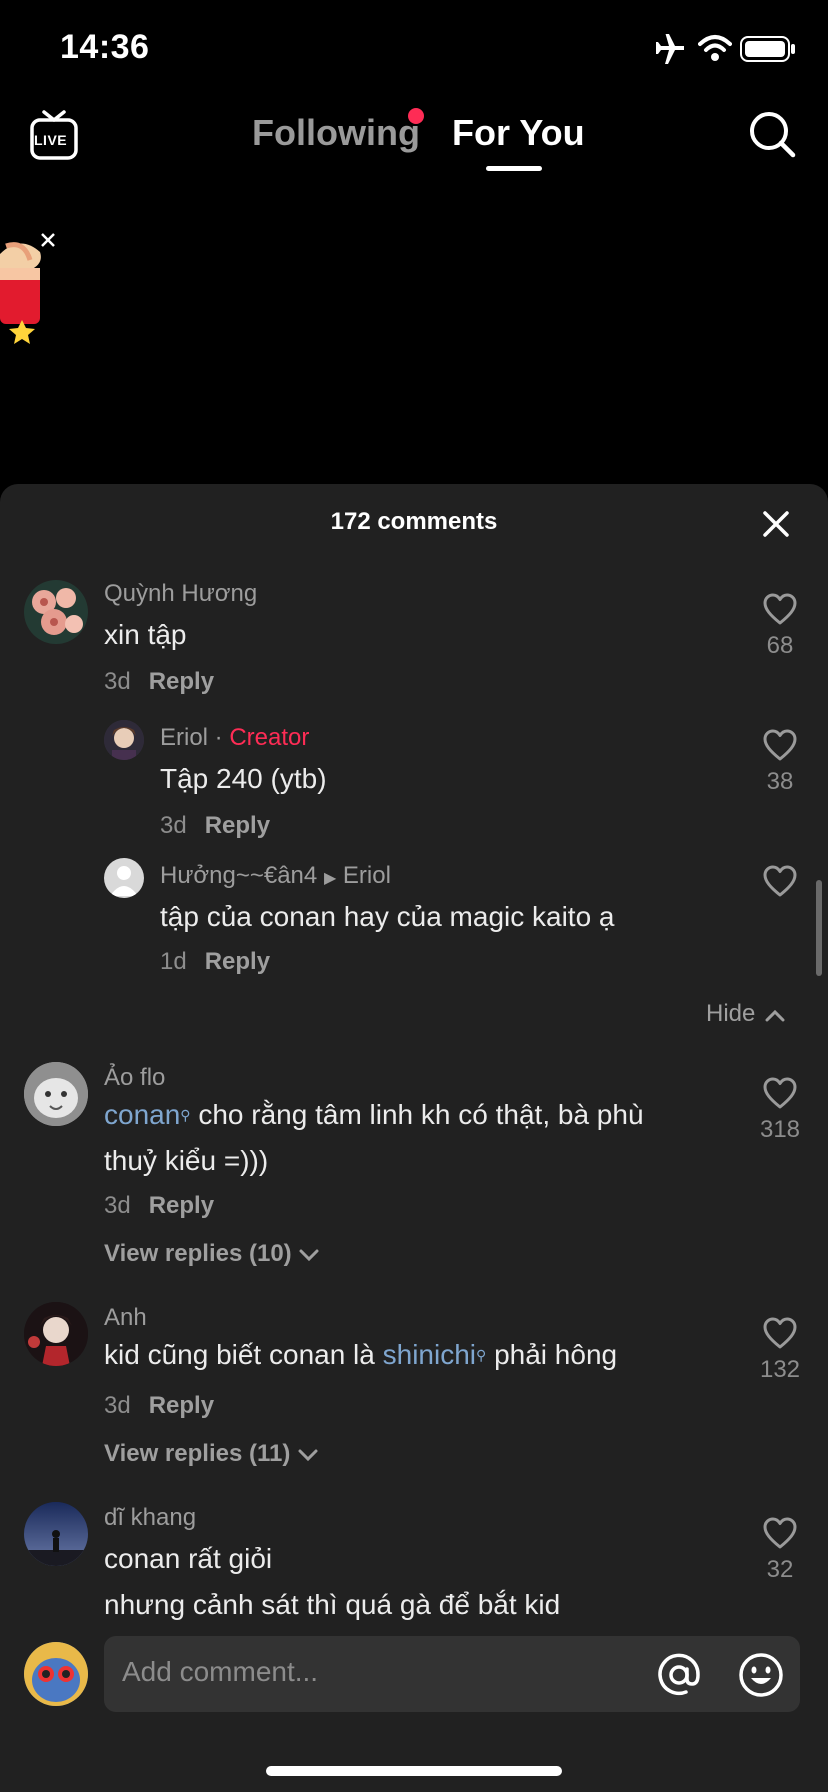  Describe the element at coordinates (198, 1253) in the screenshot. I see `view-replies-label: View replies (10)` at that location.